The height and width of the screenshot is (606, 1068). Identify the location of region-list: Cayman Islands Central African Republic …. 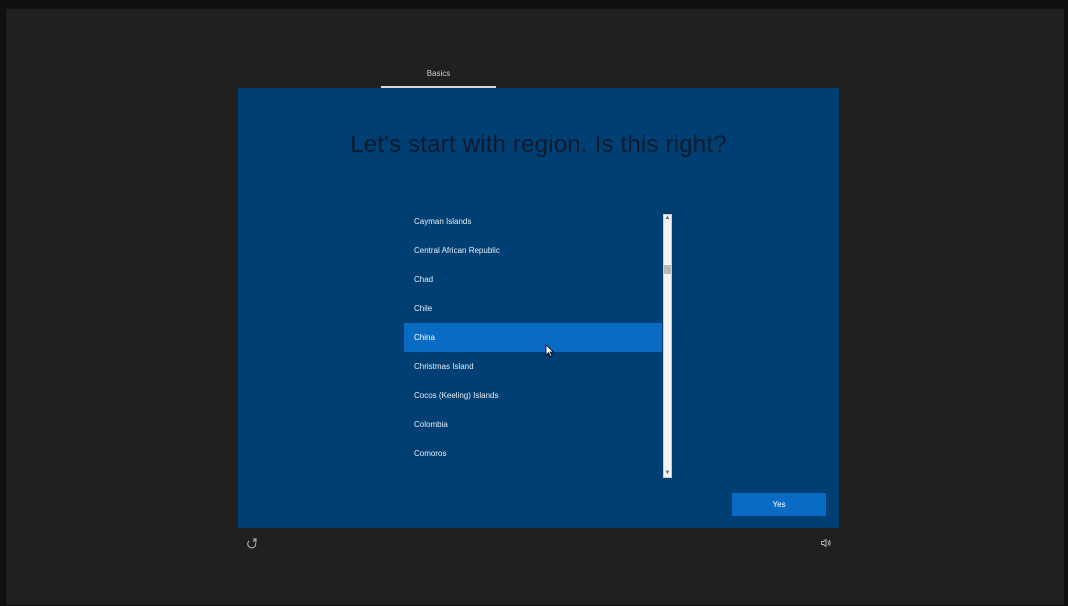
(533, 337).